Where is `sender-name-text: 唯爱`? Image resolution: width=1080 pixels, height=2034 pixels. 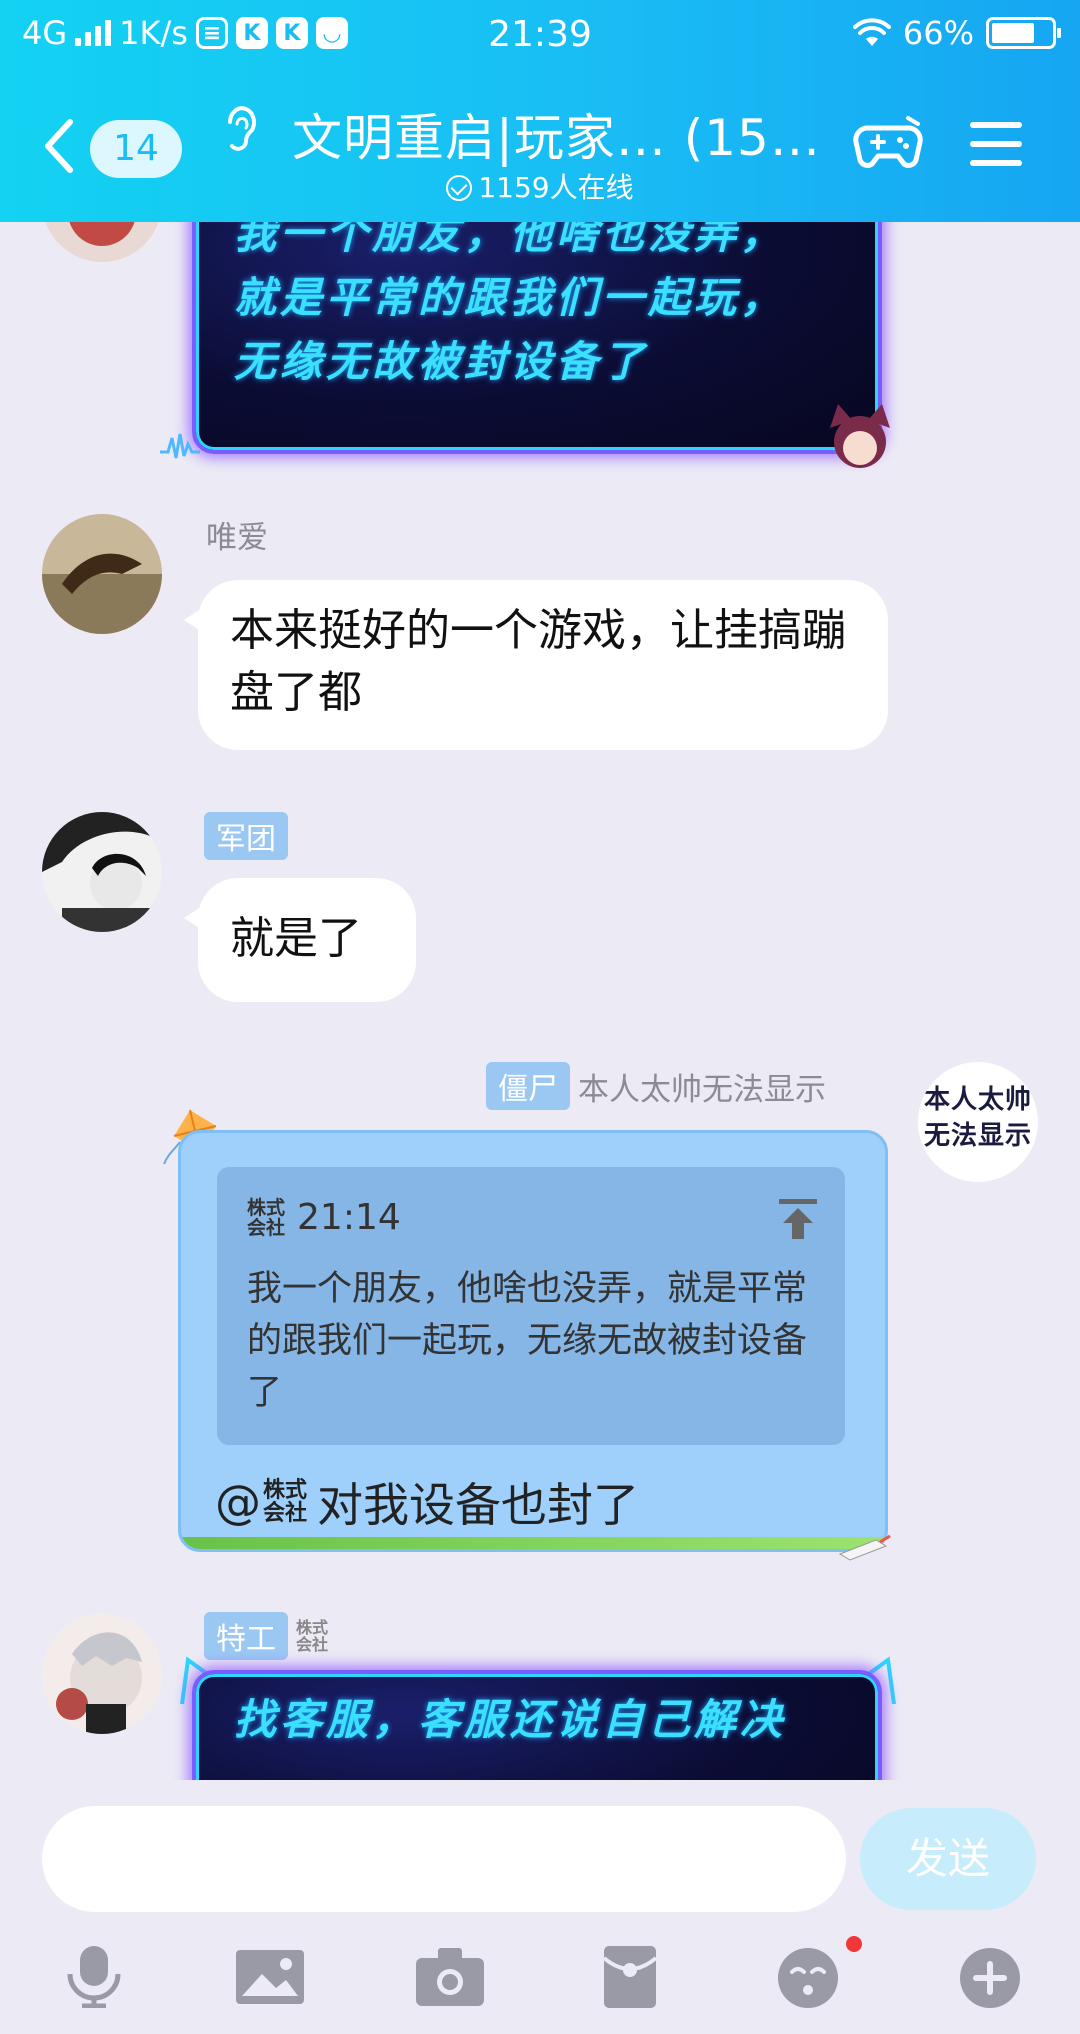
sender-name-text: 唯爱 is located at coordinates (237, 538).